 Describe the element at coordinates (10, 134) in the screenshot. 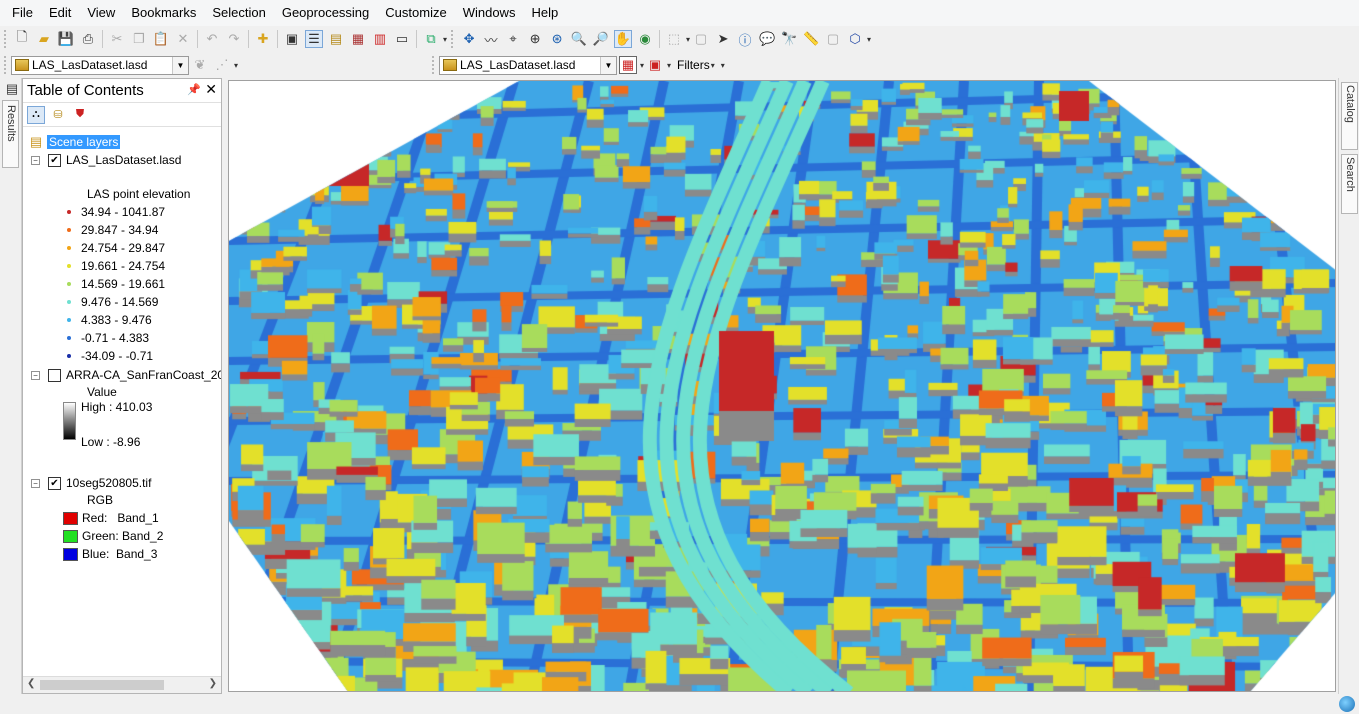

I see `results-tab: Results` at that location.